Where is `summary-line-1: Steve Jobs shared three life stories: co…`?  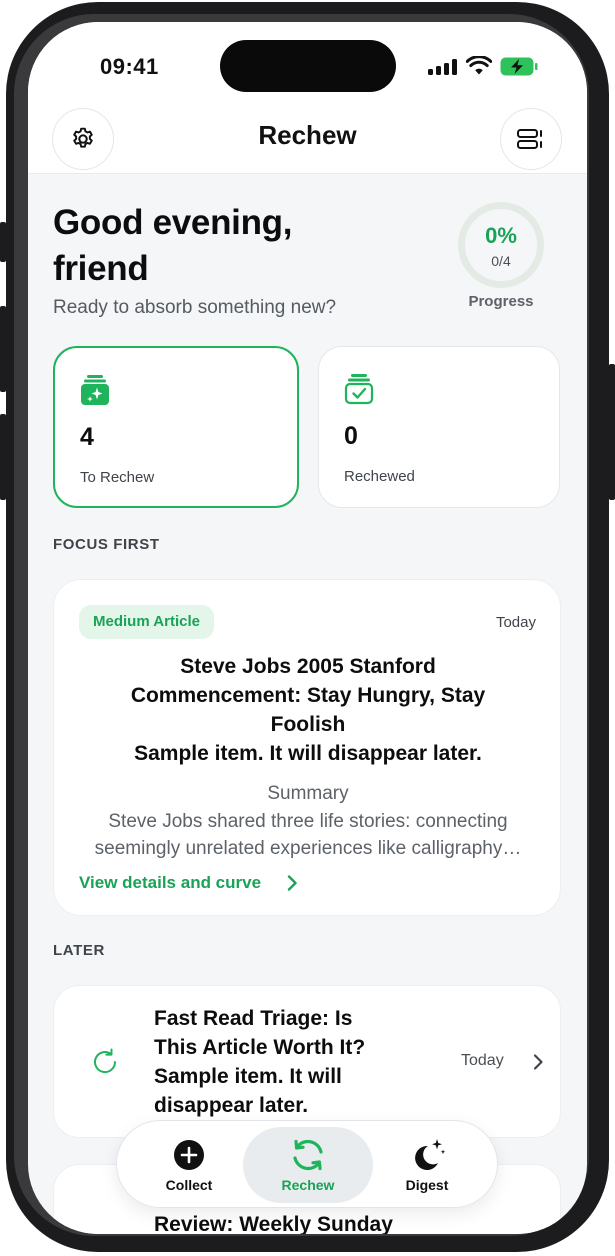
summary-line-1: Steve Jobs shared three life stories: co… is located at coordinates (308, 821).